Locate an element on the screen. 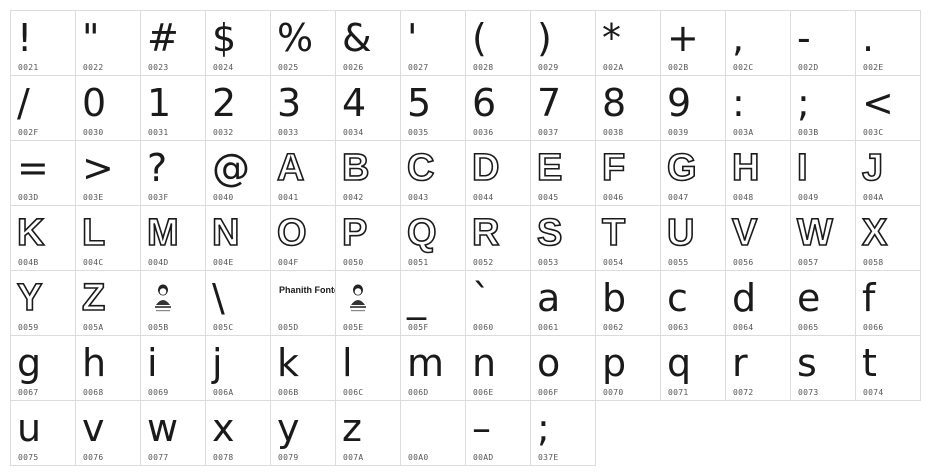  glyph-cell: 005B is located at coordinates (173, 303).